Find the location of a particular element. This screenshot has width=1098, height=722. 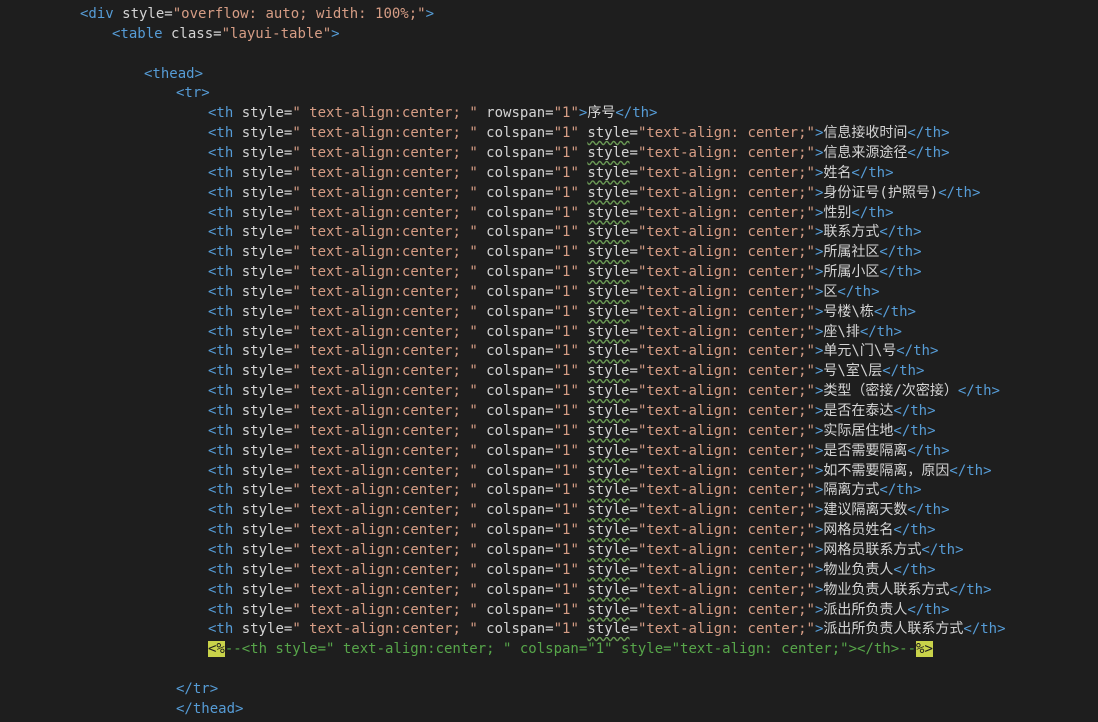

header-label: 姓名 is located at coordinates (837, 172).